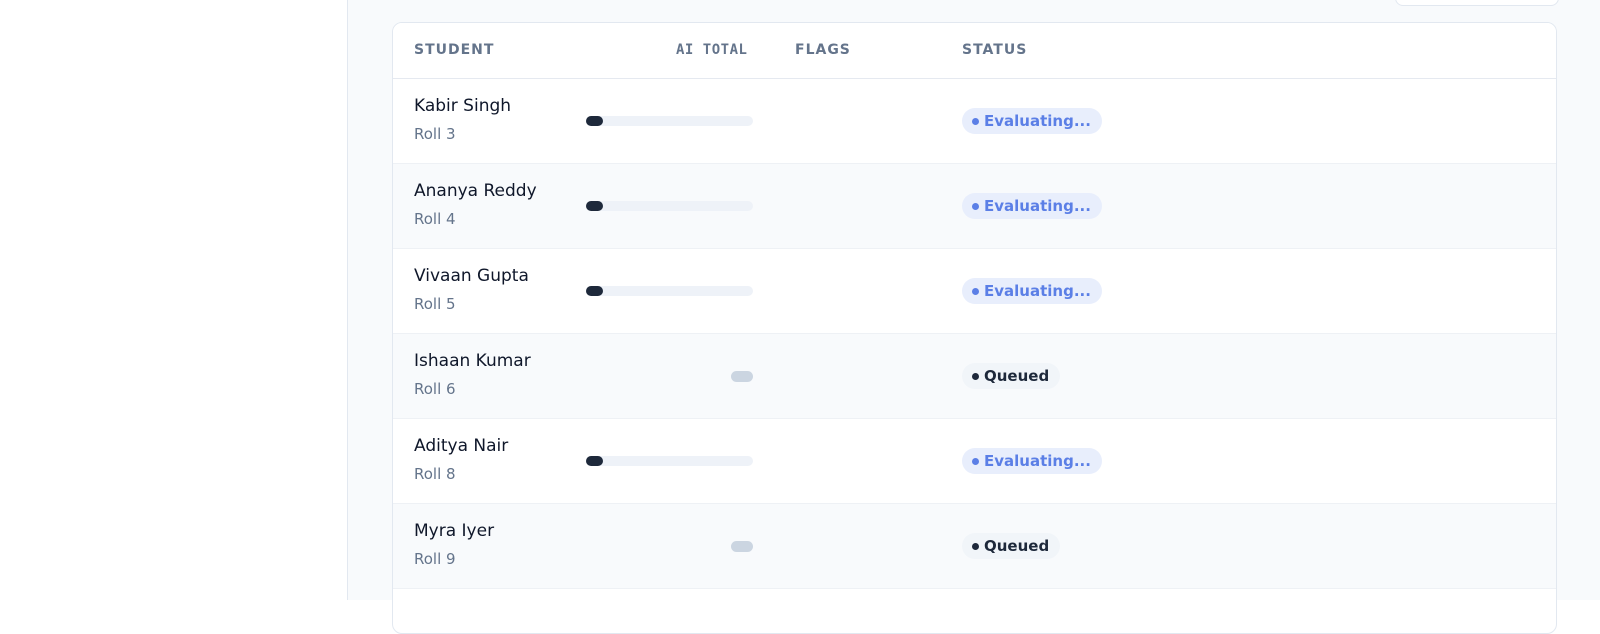 The image size is (1600, 634). What do you see at coordinates (471, 276) in the screenshot?
I see `student-name: Vivaan Gupta` at bounding box center [471, 276].